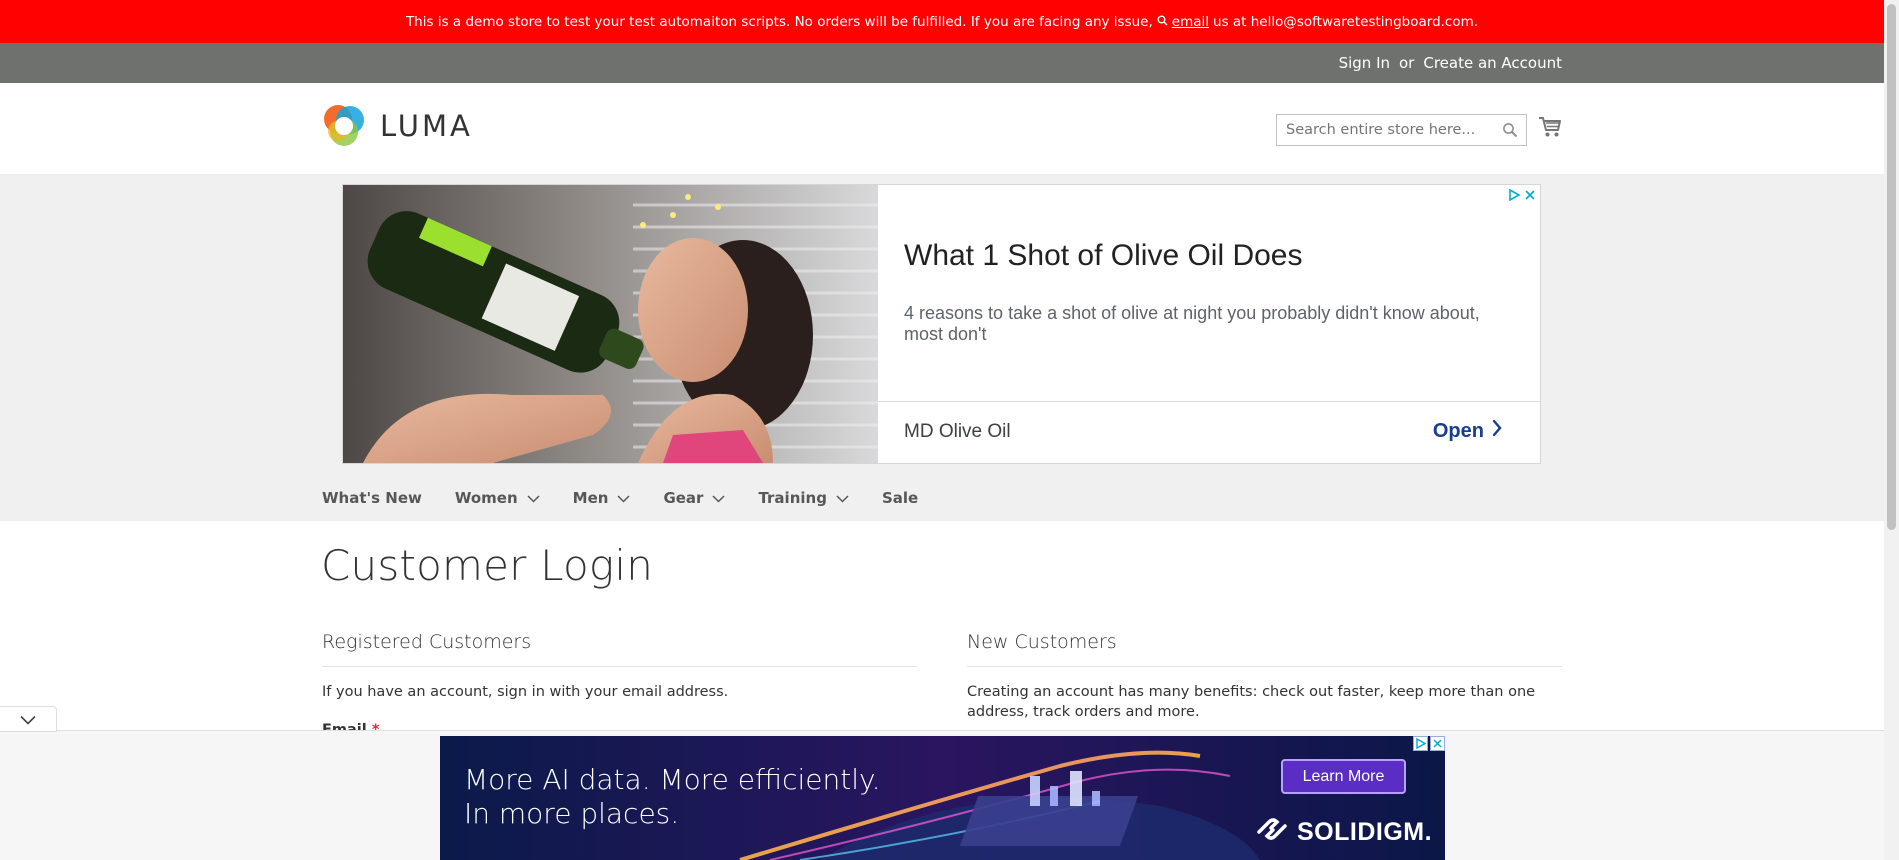 The height and width of the screenshot is (860, 1899). Describe the element at coordinates (672, 779) in the screenshot. I see `bottom-ad-headline-line1: More AI data. More efficiently.` at that location.